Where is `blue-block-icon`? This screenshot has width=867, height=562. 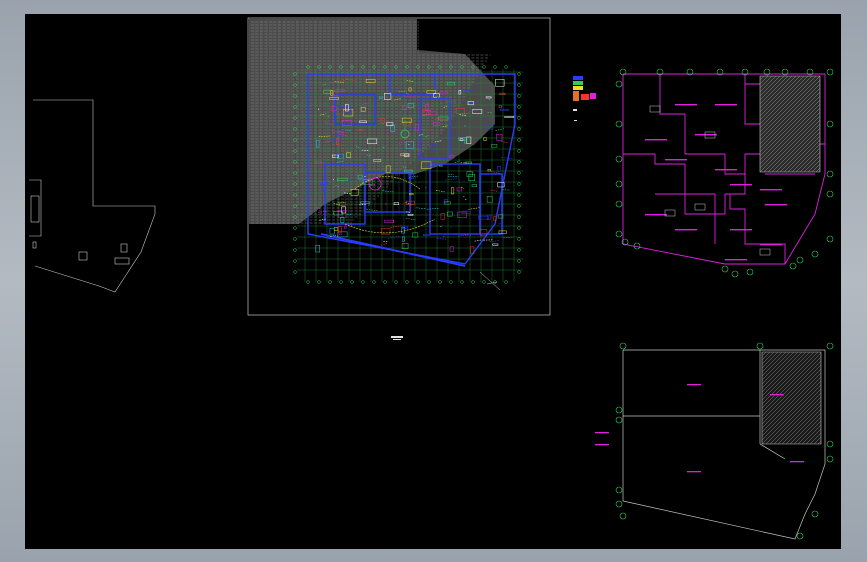
blue-block-icon is located at coordinates (578, 78).